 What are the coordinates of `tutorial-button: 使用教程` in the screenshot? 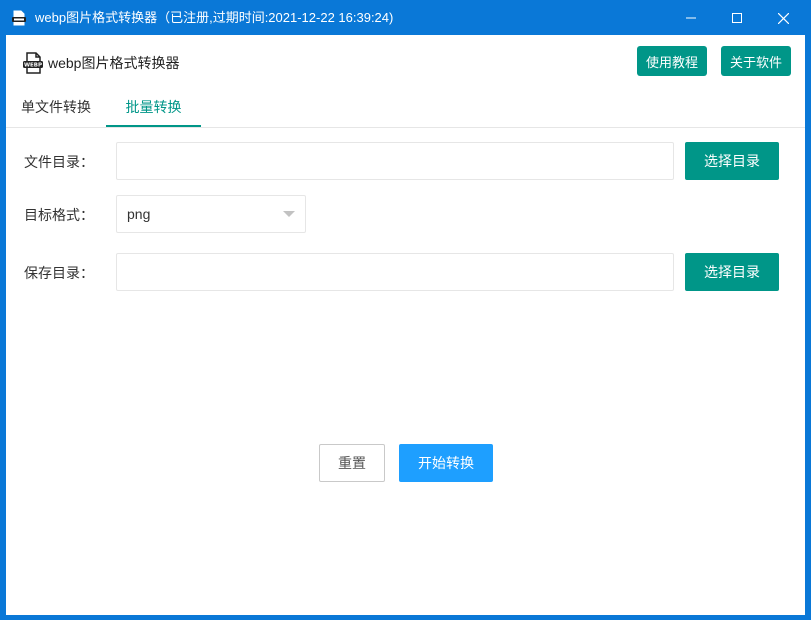 It's located at (672, 61).